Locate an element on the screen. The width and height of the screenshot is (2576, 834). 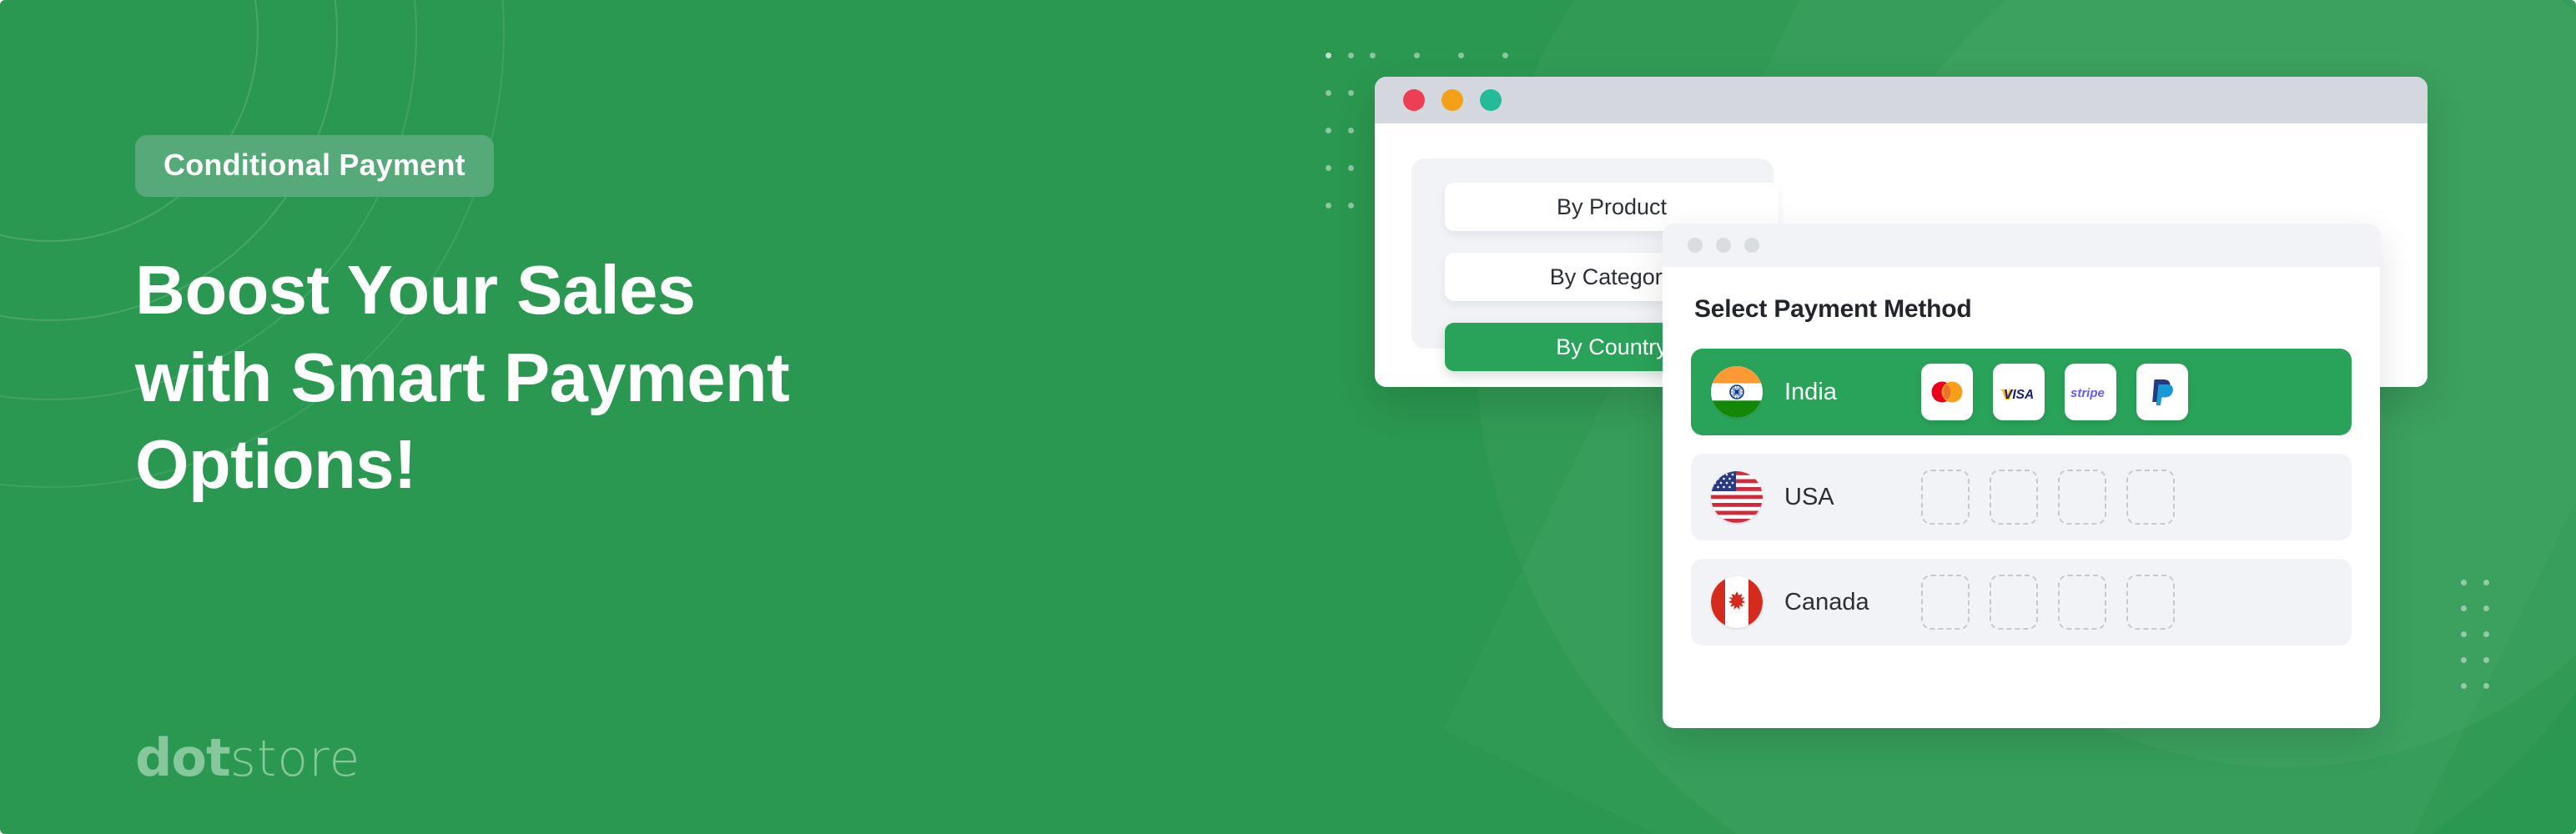
mastercard-logo-tile is located at coordinates (1947, 392).